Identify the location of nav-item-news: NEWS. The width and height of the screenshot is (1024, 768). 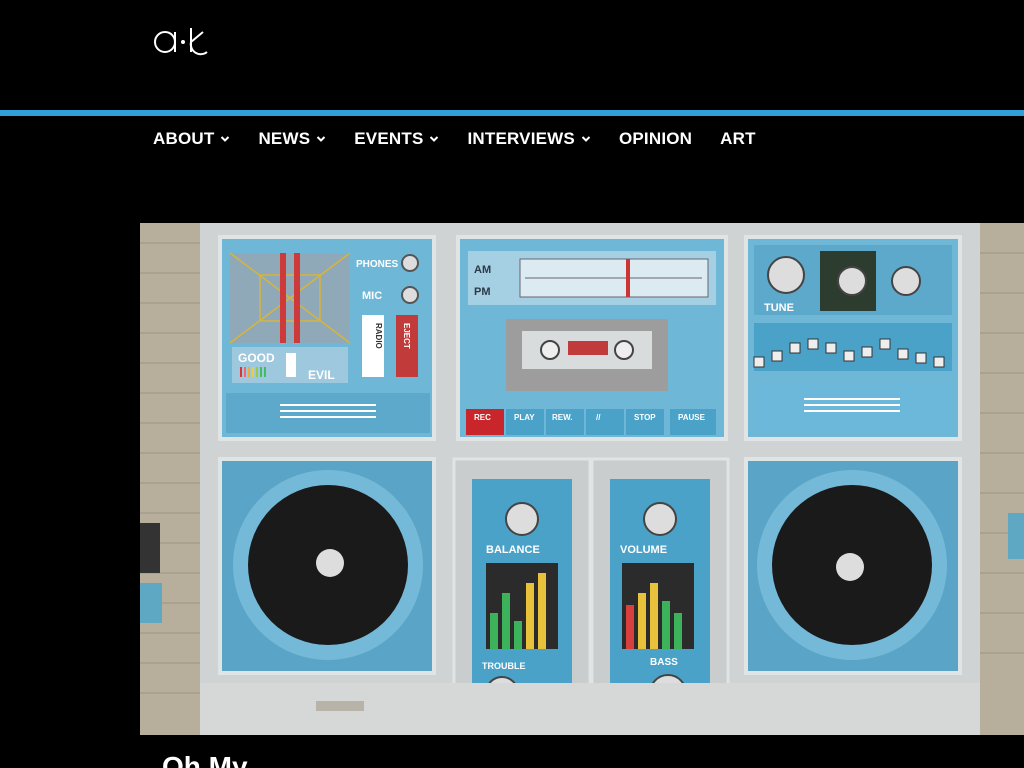
(292, 139).